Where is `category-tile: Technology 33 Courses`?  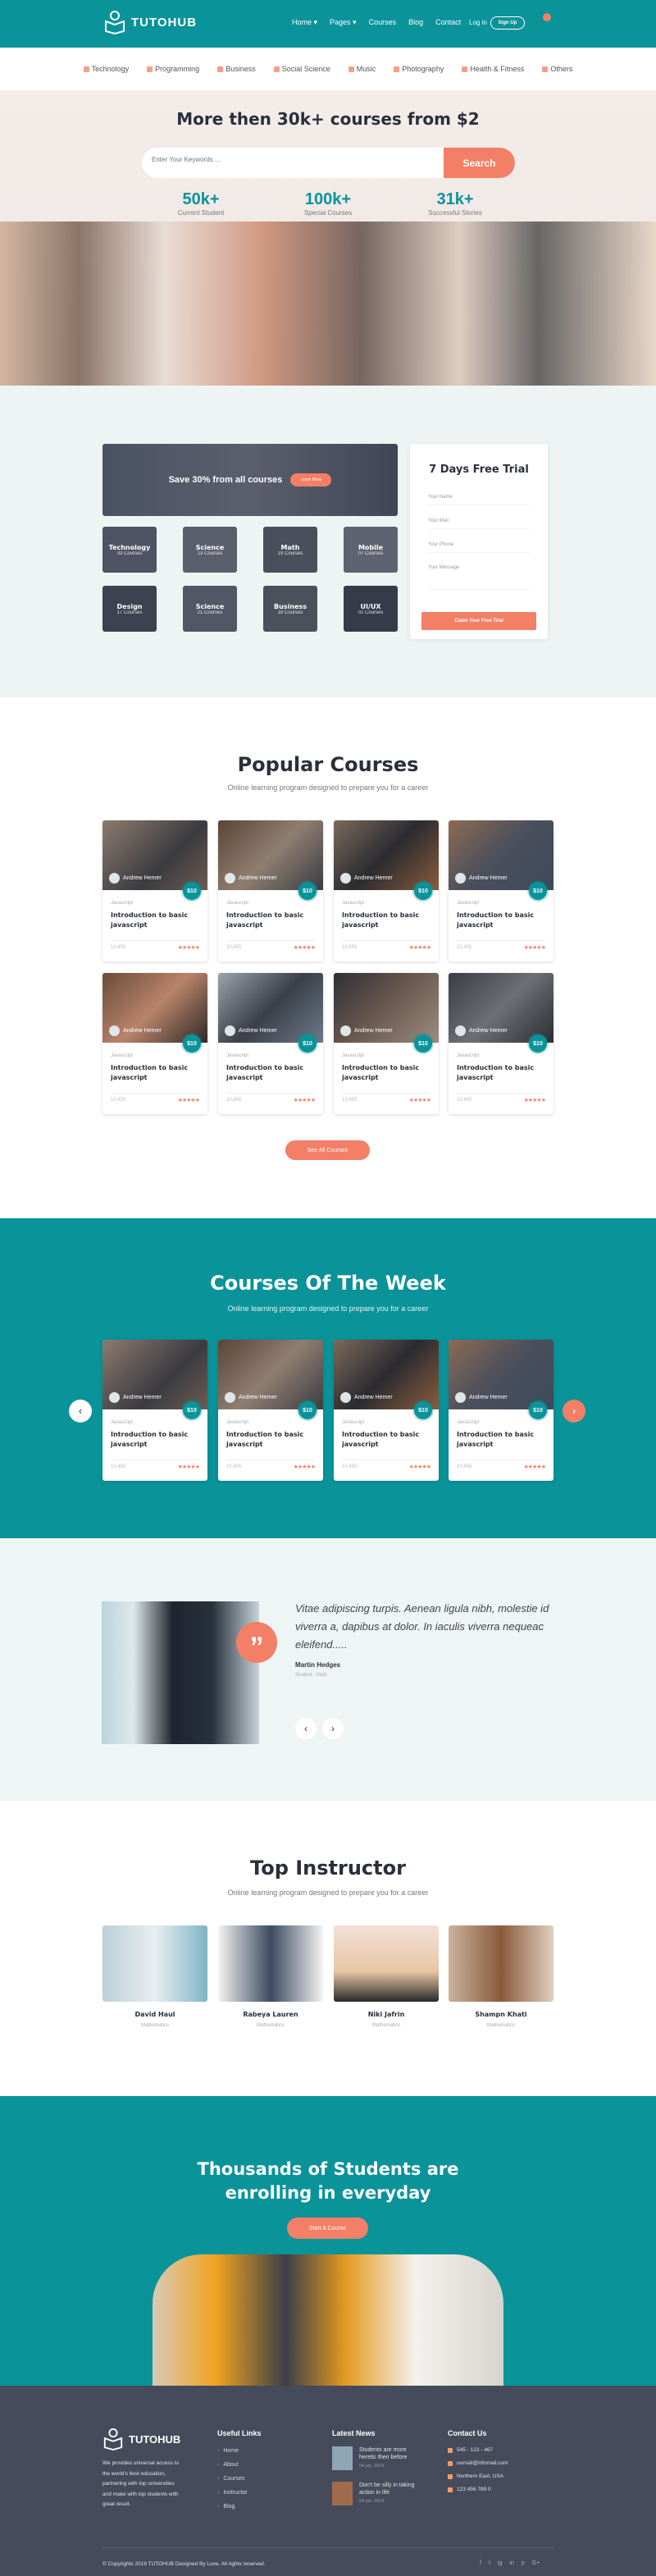
category-tile: Technology 33 Courses is located at coordinates (129, 550).